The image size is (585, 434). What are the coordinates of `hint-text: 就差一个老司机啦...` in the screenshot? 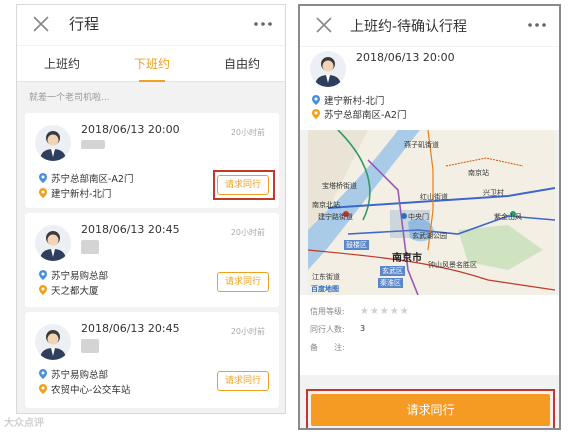 It's located at (69, 98).